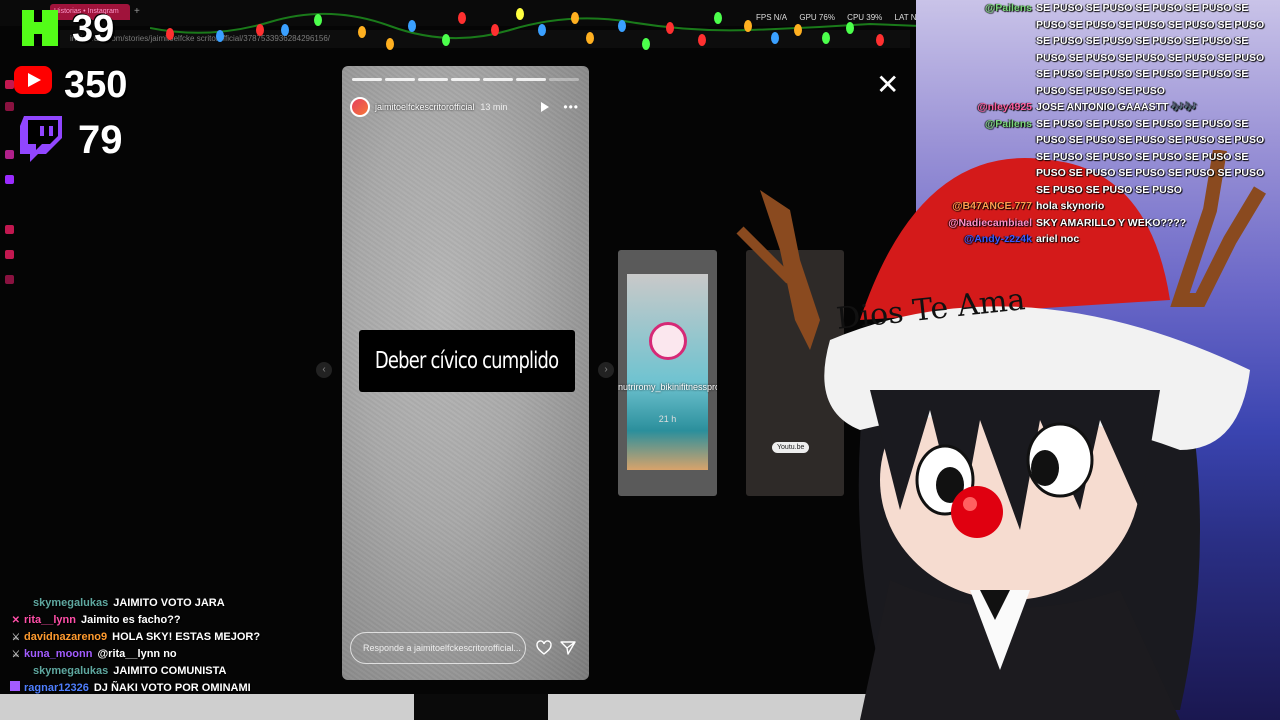 Image resolution: width=1280 pixels, height=720 pixels. What do you see at coordinates (40, 28) in the screenshot?
I see `kick-icon` at bounding box center [40, 28].